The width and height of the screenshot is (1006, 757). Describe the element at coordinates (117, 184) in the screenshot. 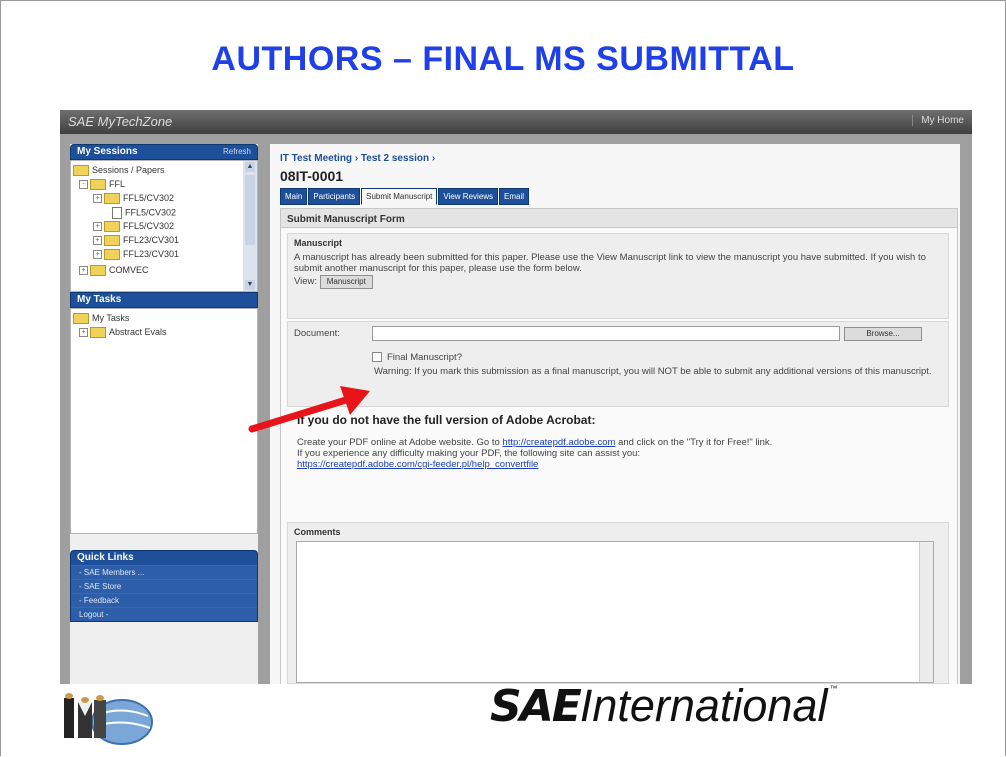

I see `tree-item-label: FFL` at that location.